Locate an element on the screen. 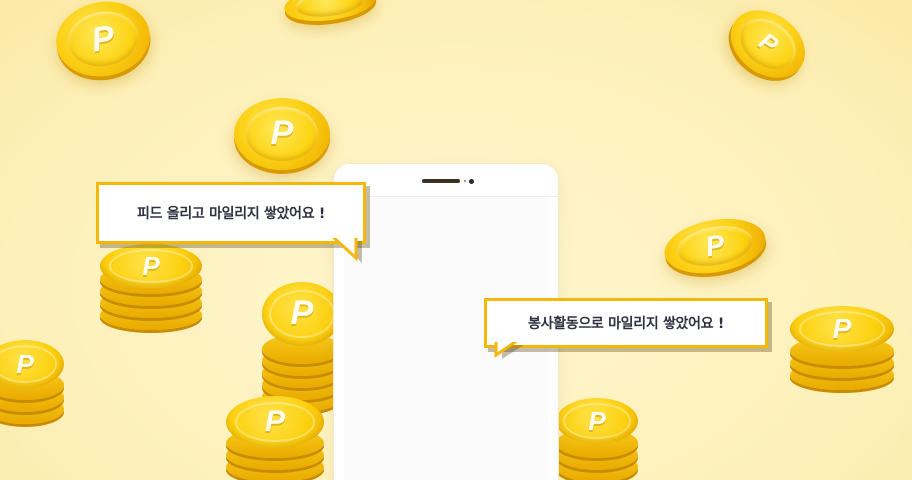  coin-icon is located at coordinates (330, 13).